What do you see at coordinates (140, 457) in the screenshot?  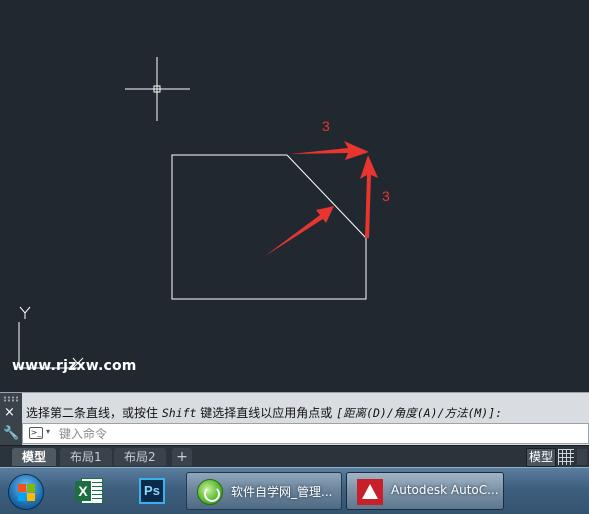 I see `tab-layout2: 布局2` at bounding box center [140, 457].